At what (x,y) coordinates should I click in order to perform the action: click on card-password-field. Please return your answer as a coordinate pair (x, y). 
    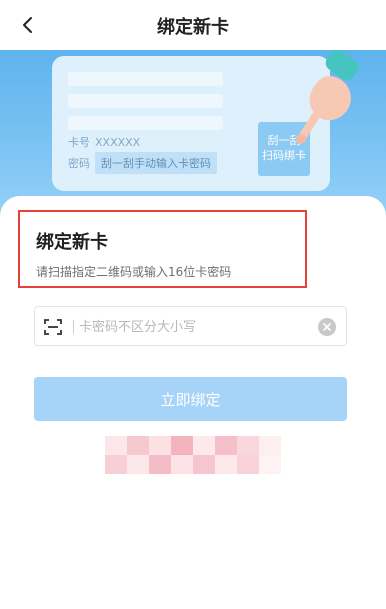
    Looking at the image, I should click on (190, 326).